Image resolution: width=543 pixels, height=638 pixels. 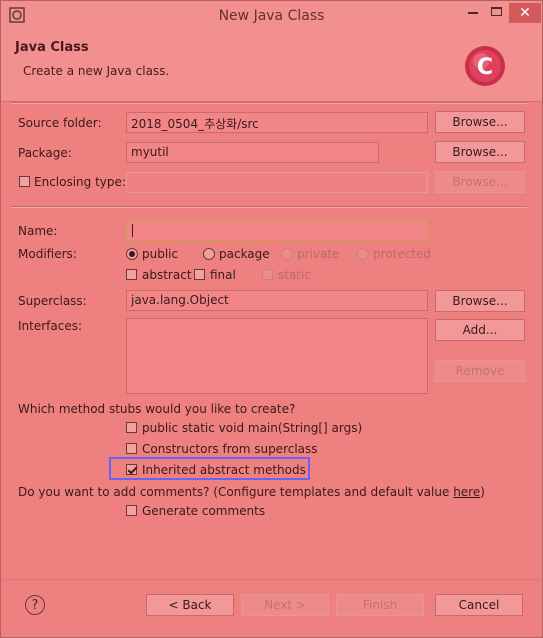 What do you see at coordinates (38, 231) in the screenshot?
I see `name-label: Name:` at bounding box center [38, 231].